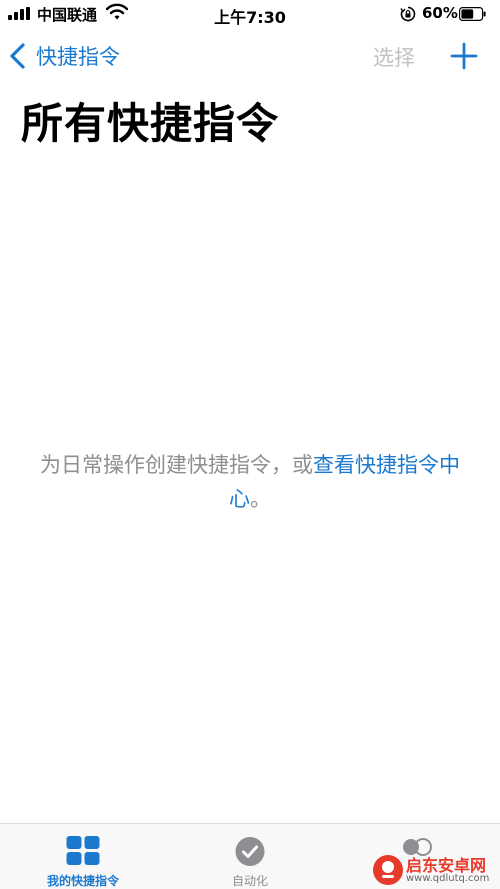 This screenshot has height=889, width=500. I want to click on empty-state-text: 为日常操作创建快捷指令，或, so click(176, 465).